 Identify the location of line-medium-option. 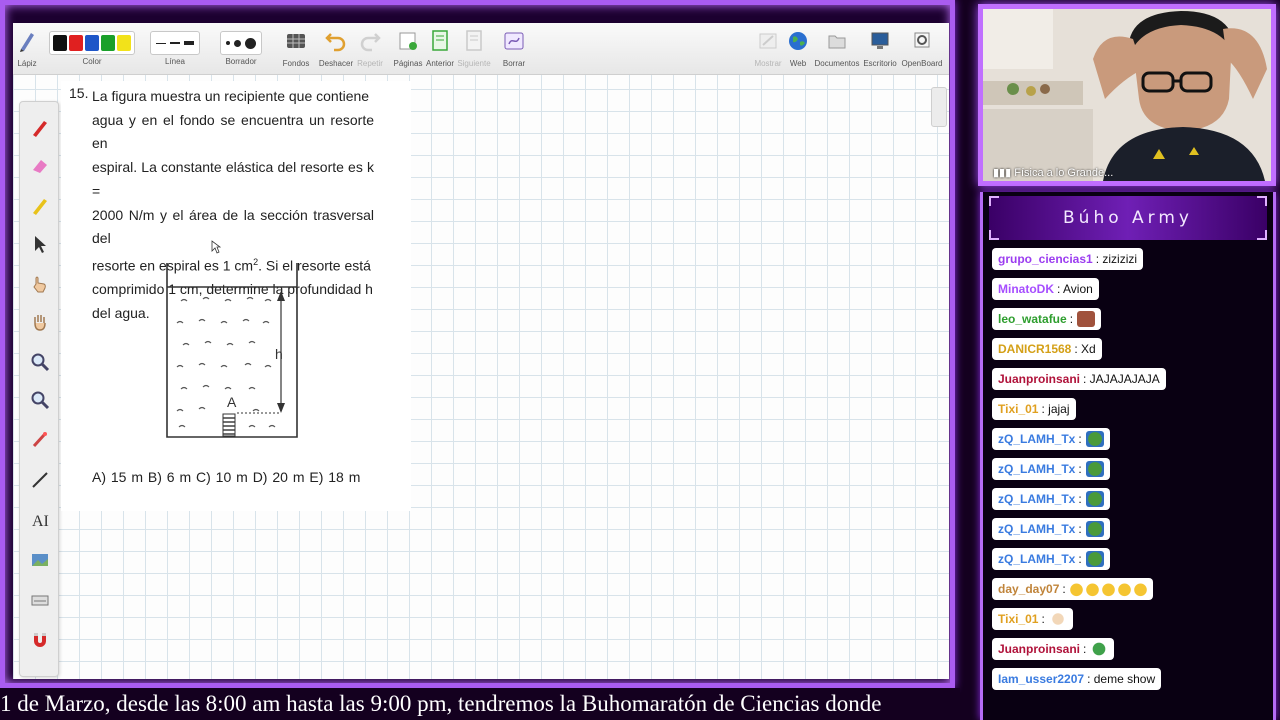
(175, 43).